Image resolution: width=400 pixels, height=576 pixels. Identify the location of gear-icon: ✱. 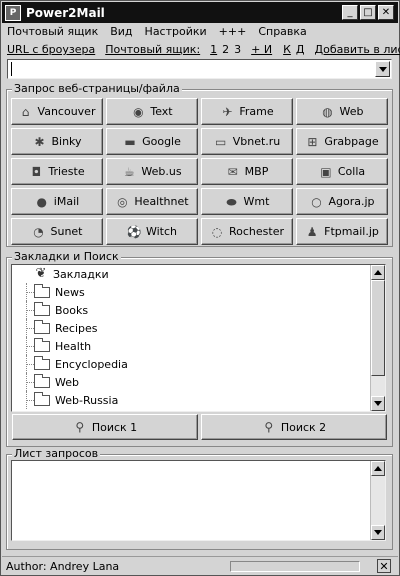
(39, 141).